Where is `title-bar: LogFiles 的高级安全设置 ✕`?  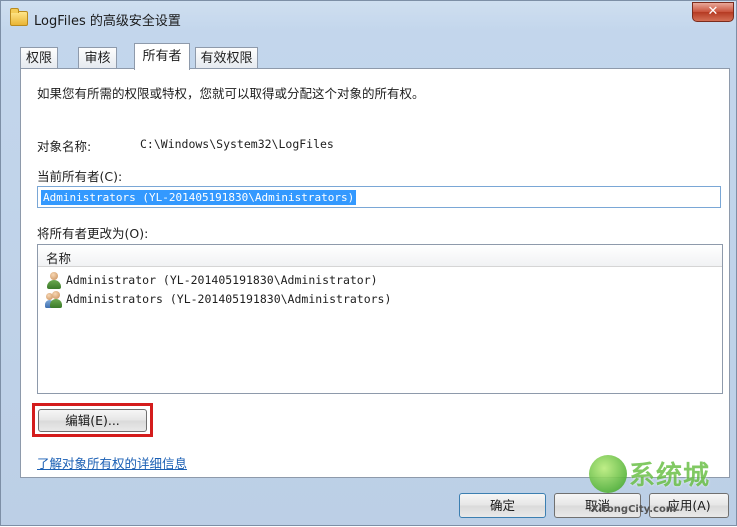 title-bar: LogFiles 的高级安全设置 ✕ is located at coordinates (368, 18).